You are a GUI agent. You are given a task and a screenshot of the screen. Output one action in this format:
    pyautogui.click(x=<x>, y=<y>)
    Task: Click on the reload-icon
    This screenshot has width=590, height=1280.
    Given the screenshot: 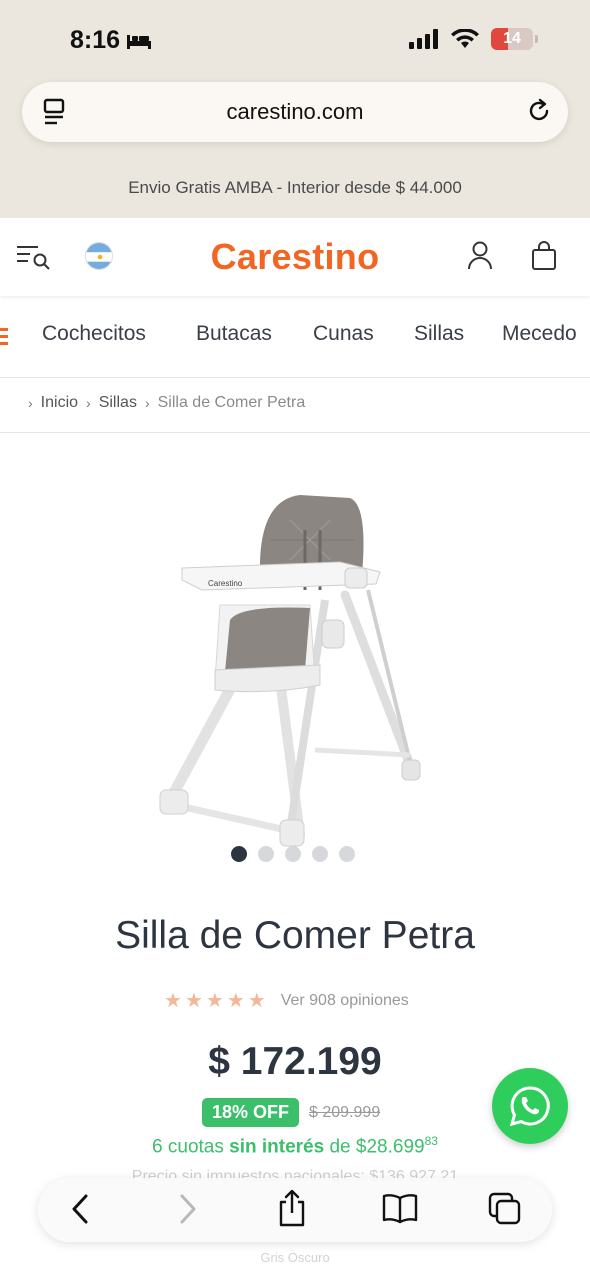 What is the action you would take?
    pyautogui.click(x=539, y=111)
    